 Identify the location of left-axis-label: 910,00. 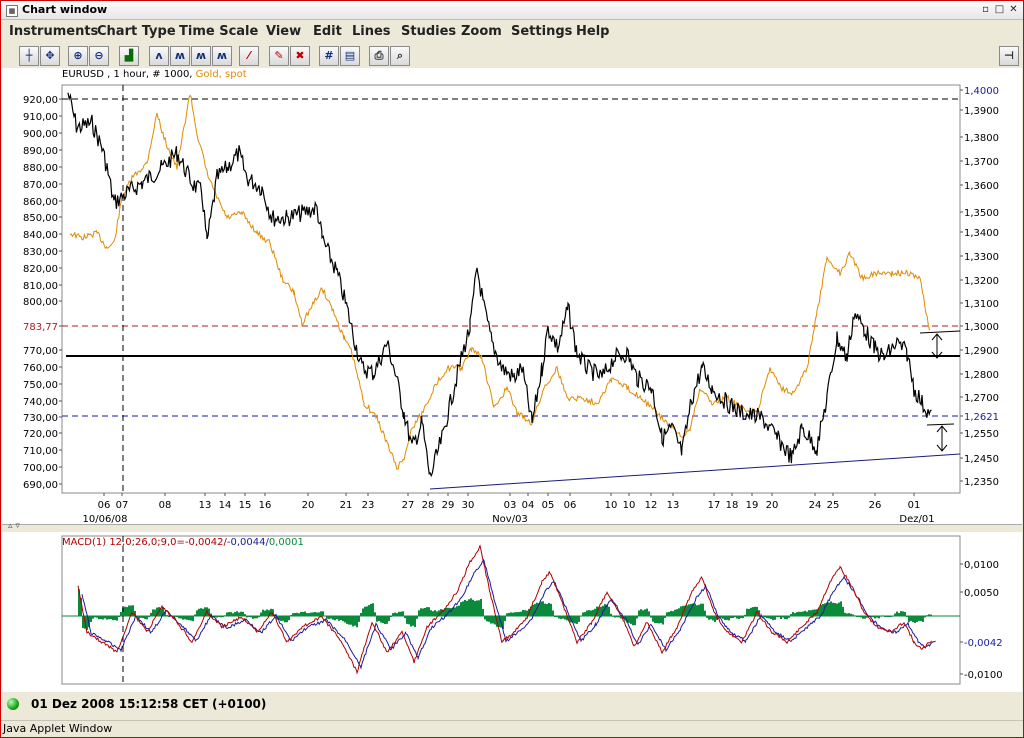
(40, 117).